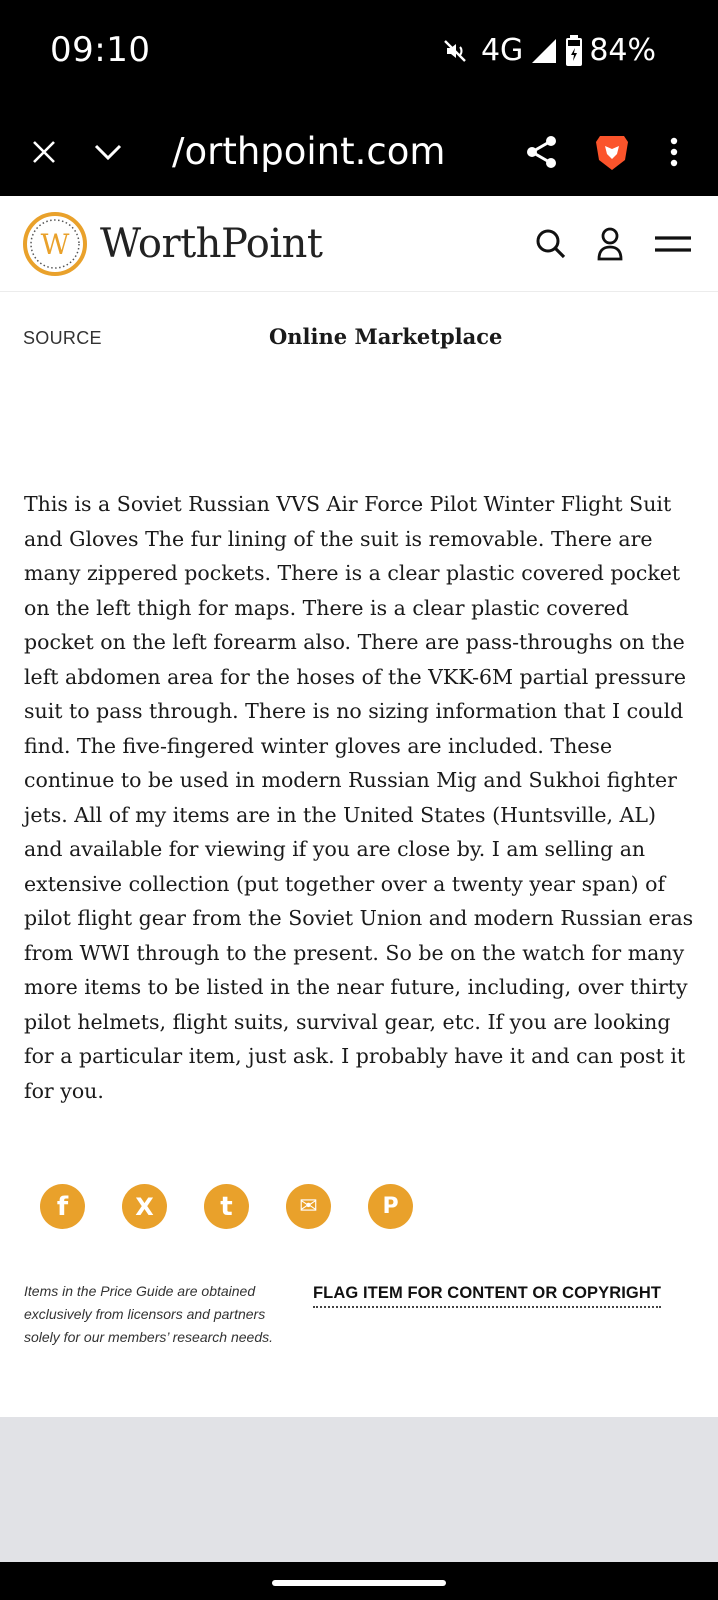 This screenshot has width=718, height=1600. Describe the element at coordinates (542, 152) in the screenshot. I see `share-icon` at that location.